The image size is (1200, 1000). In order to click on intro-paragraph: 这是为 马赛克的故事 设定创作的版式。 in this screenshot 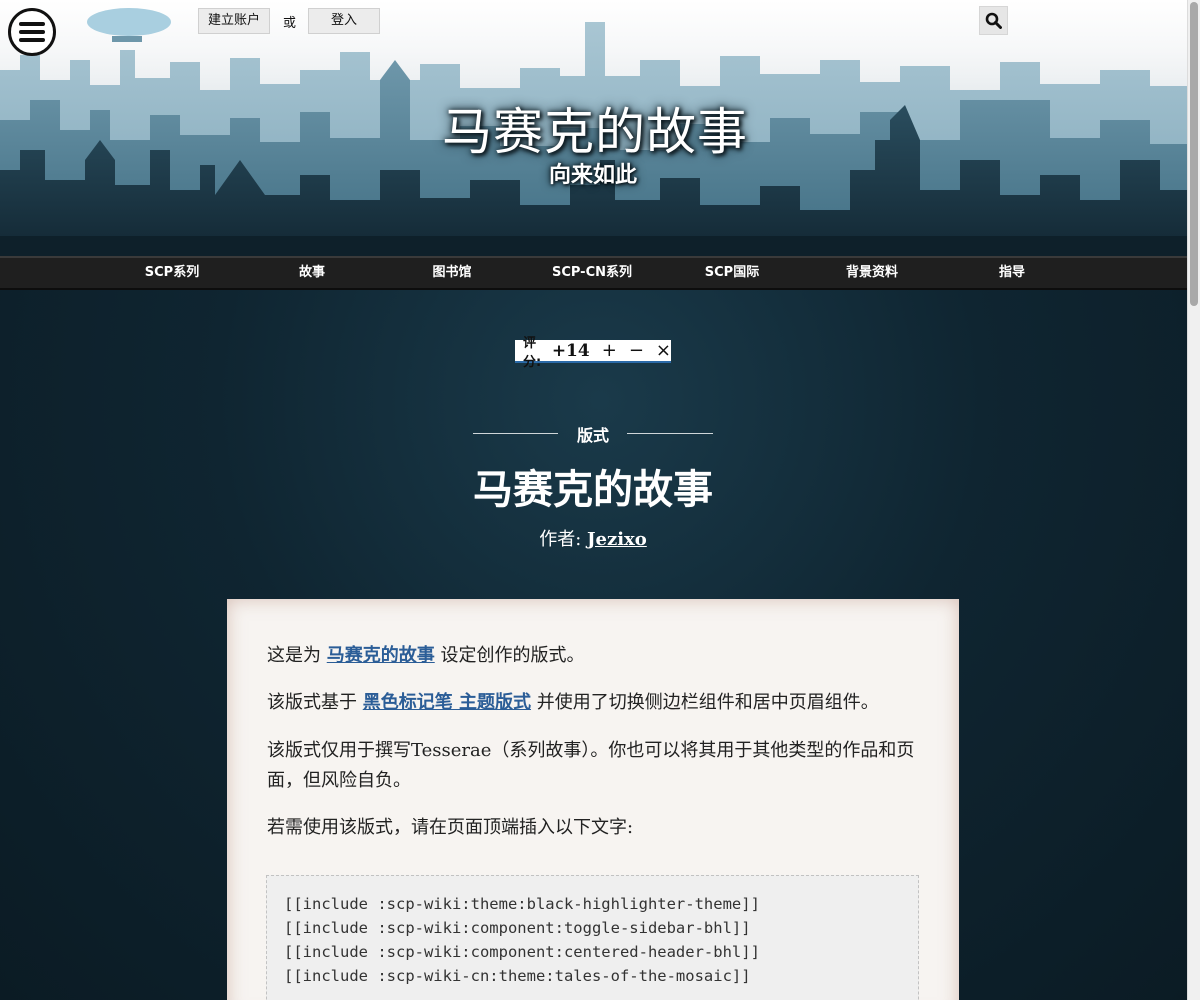, I will do `click(426, 655)`.